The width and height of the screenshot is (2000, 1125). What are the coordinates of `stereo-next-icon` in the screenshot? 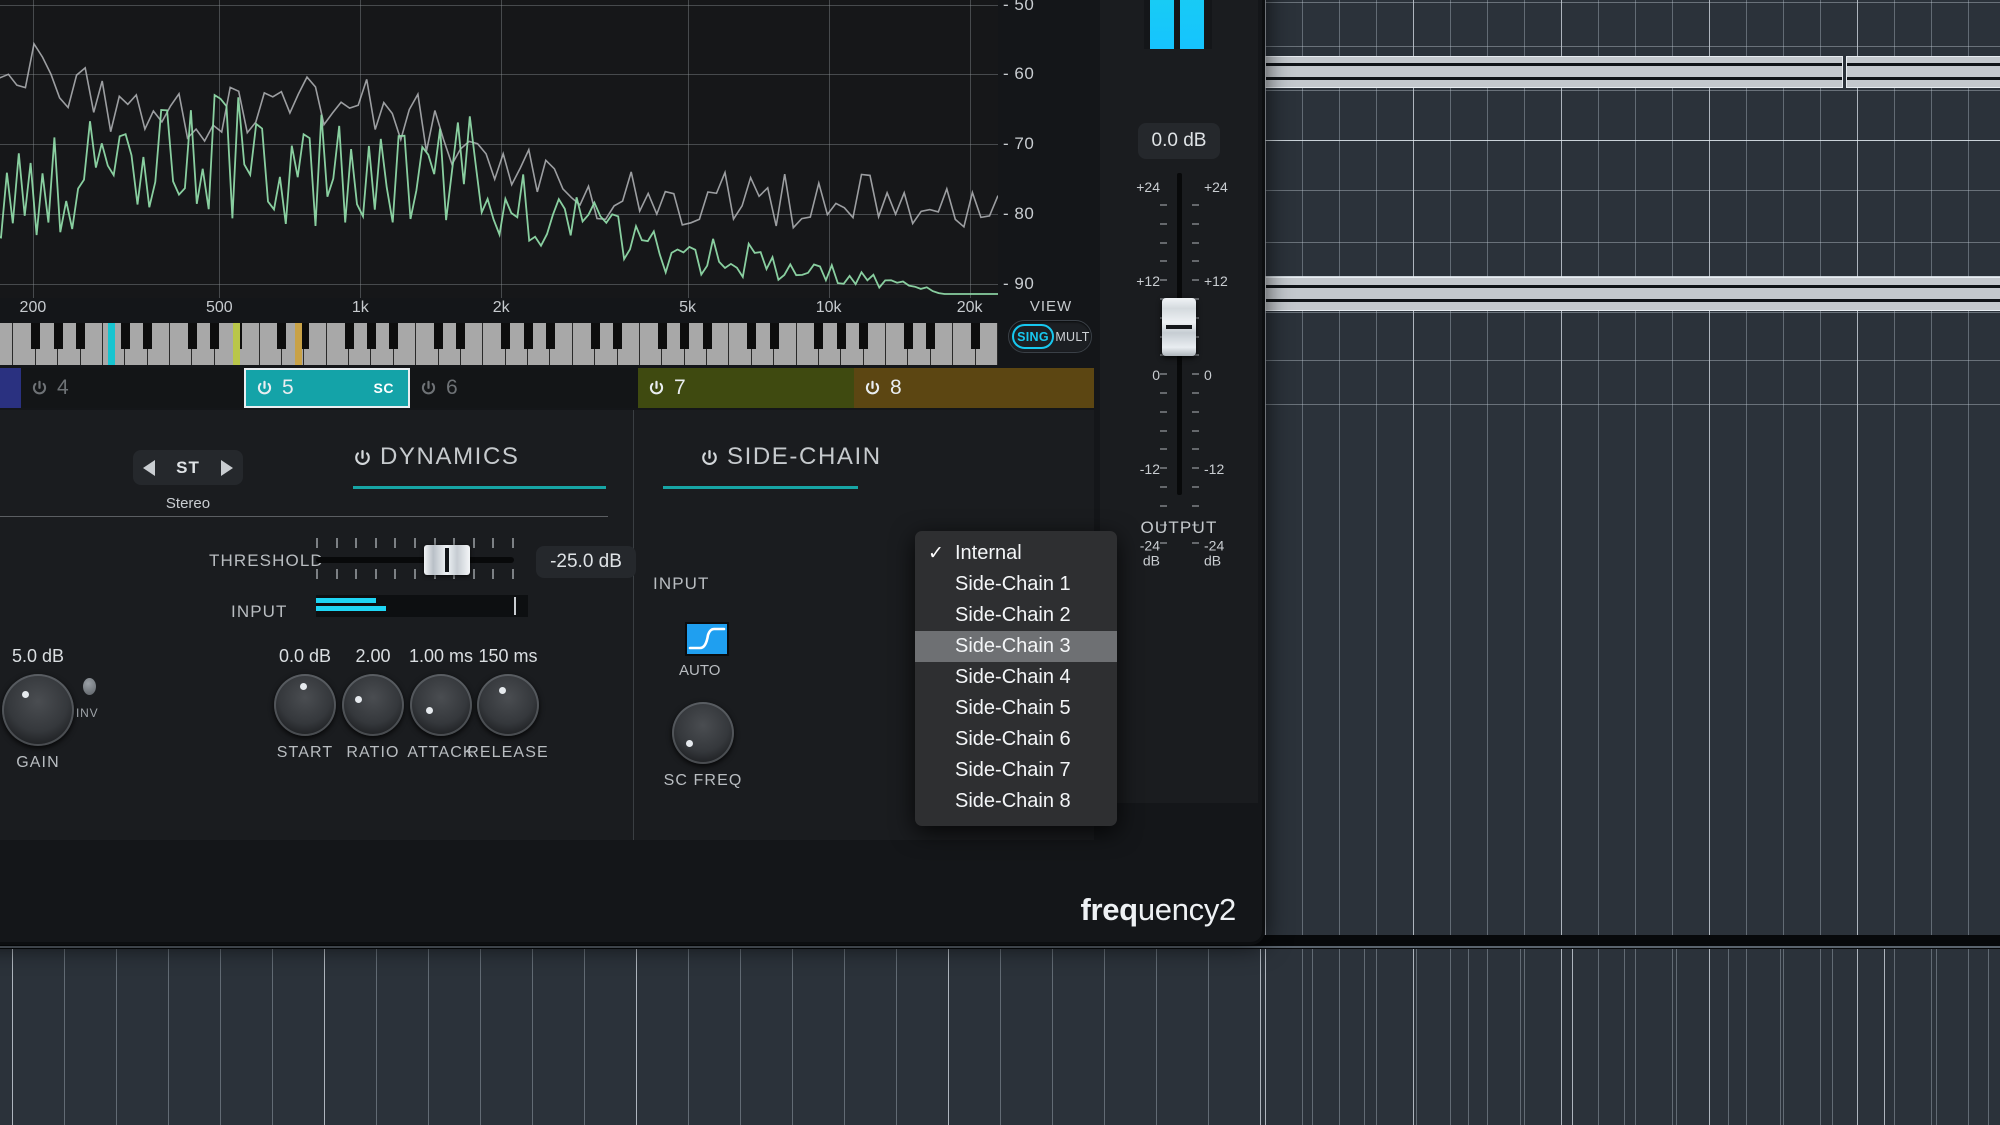 It's located at (226, 467).